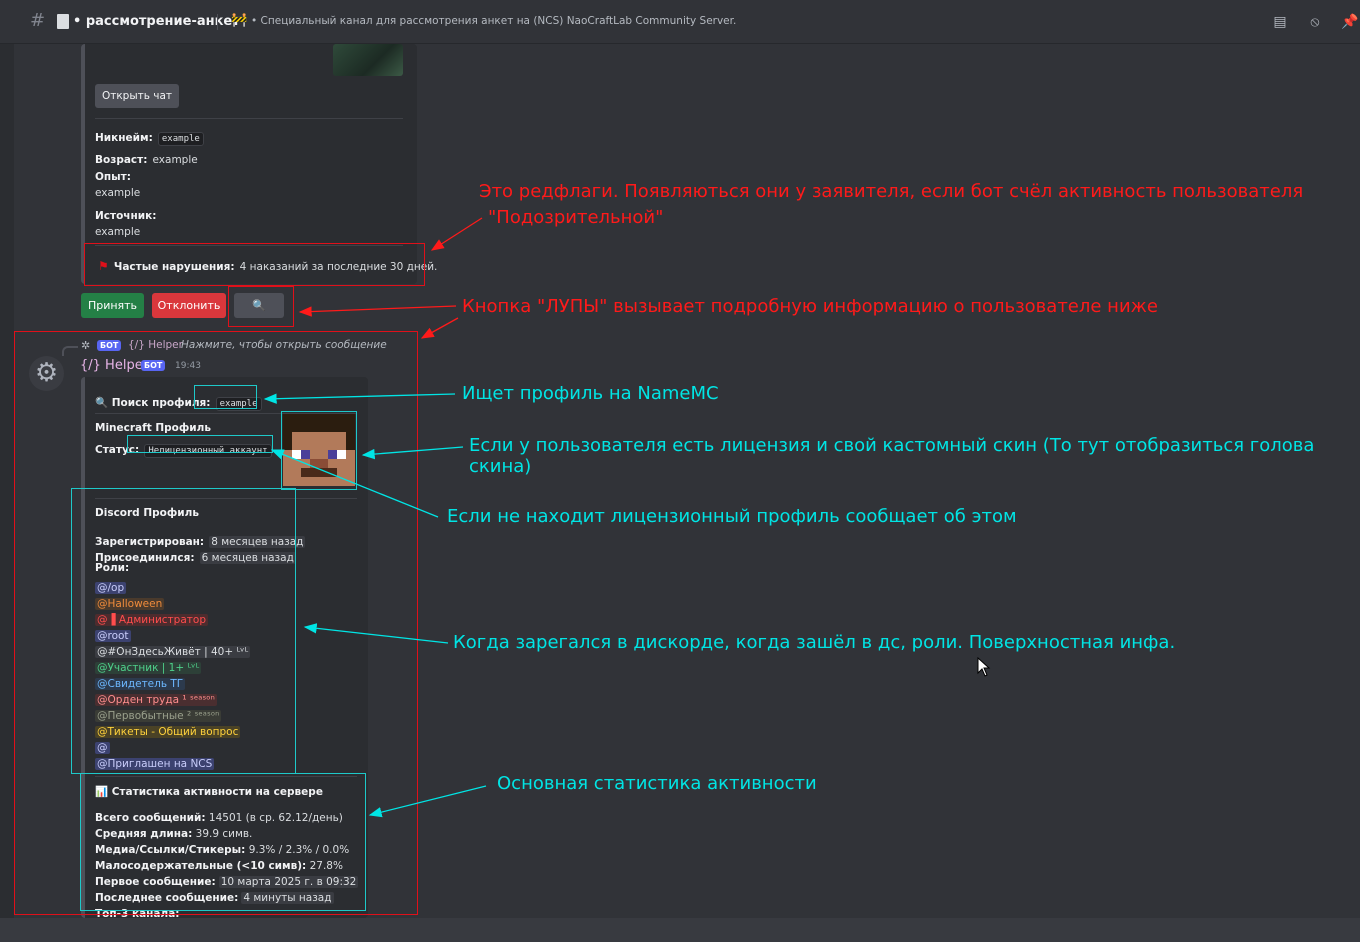  I want to click on annotation-namemc: Ищет профиль на NameMC, so click(590, 393).